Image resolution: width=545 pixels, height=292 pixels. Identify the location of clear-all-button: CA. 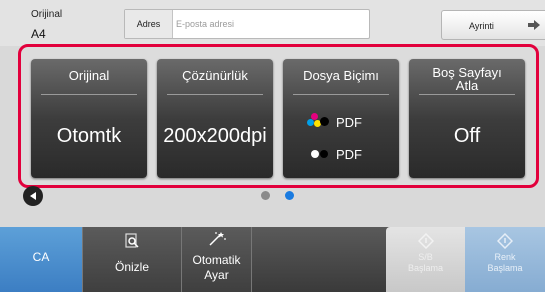
(41, 259).